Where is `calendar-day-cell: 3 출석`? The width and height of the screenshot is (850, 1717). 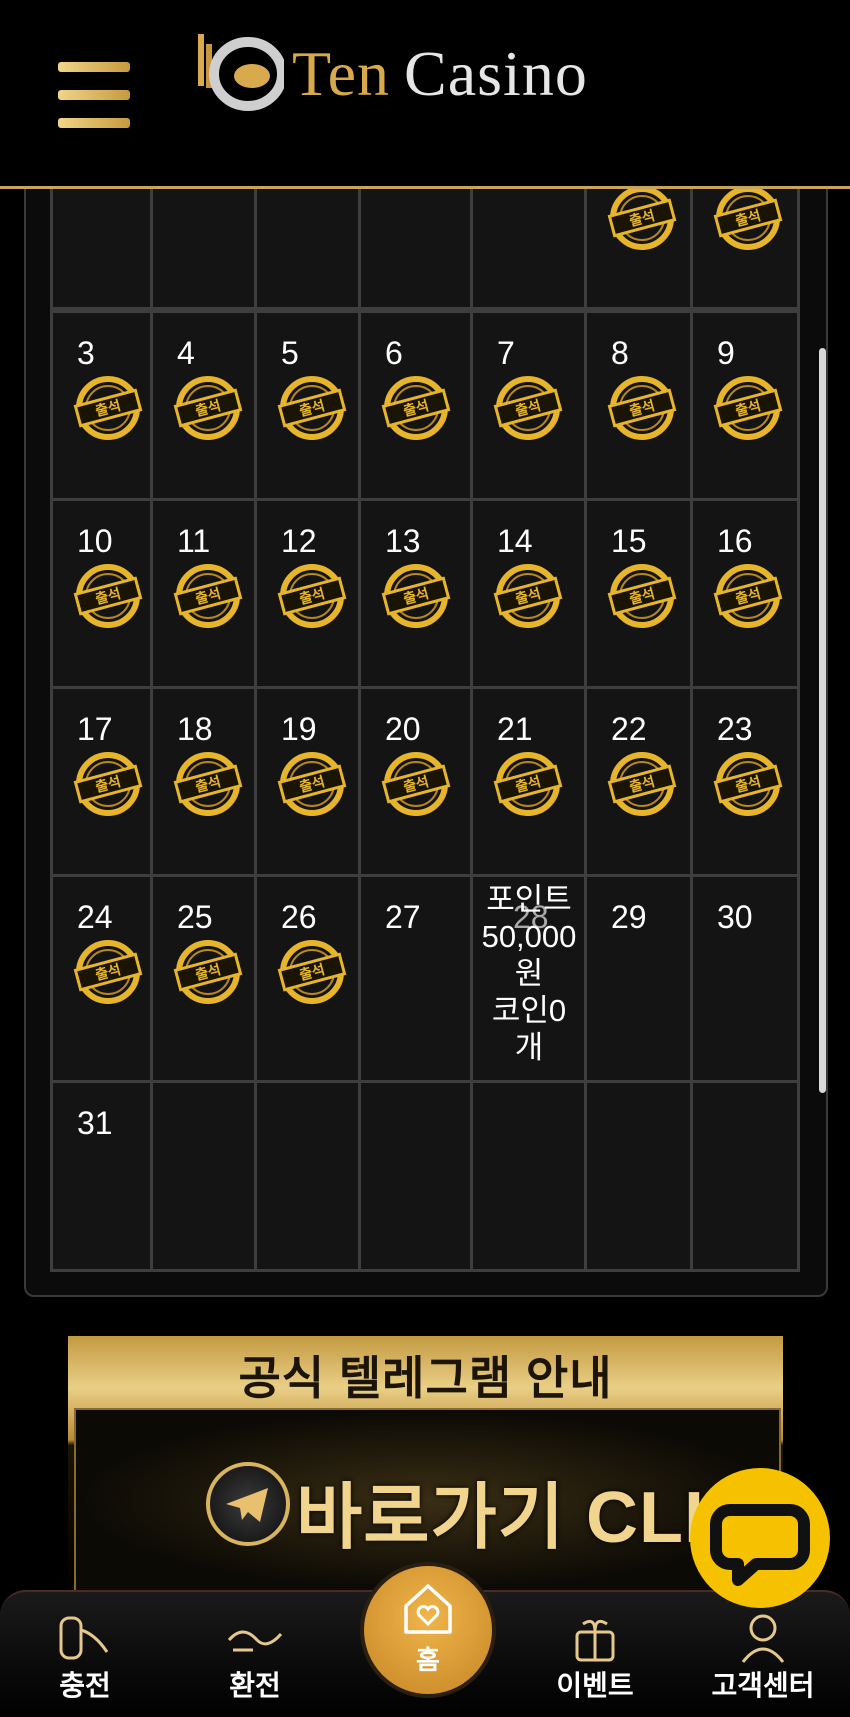
calendar-day-cell: 3 출석 is located at coordinates (102, 406).